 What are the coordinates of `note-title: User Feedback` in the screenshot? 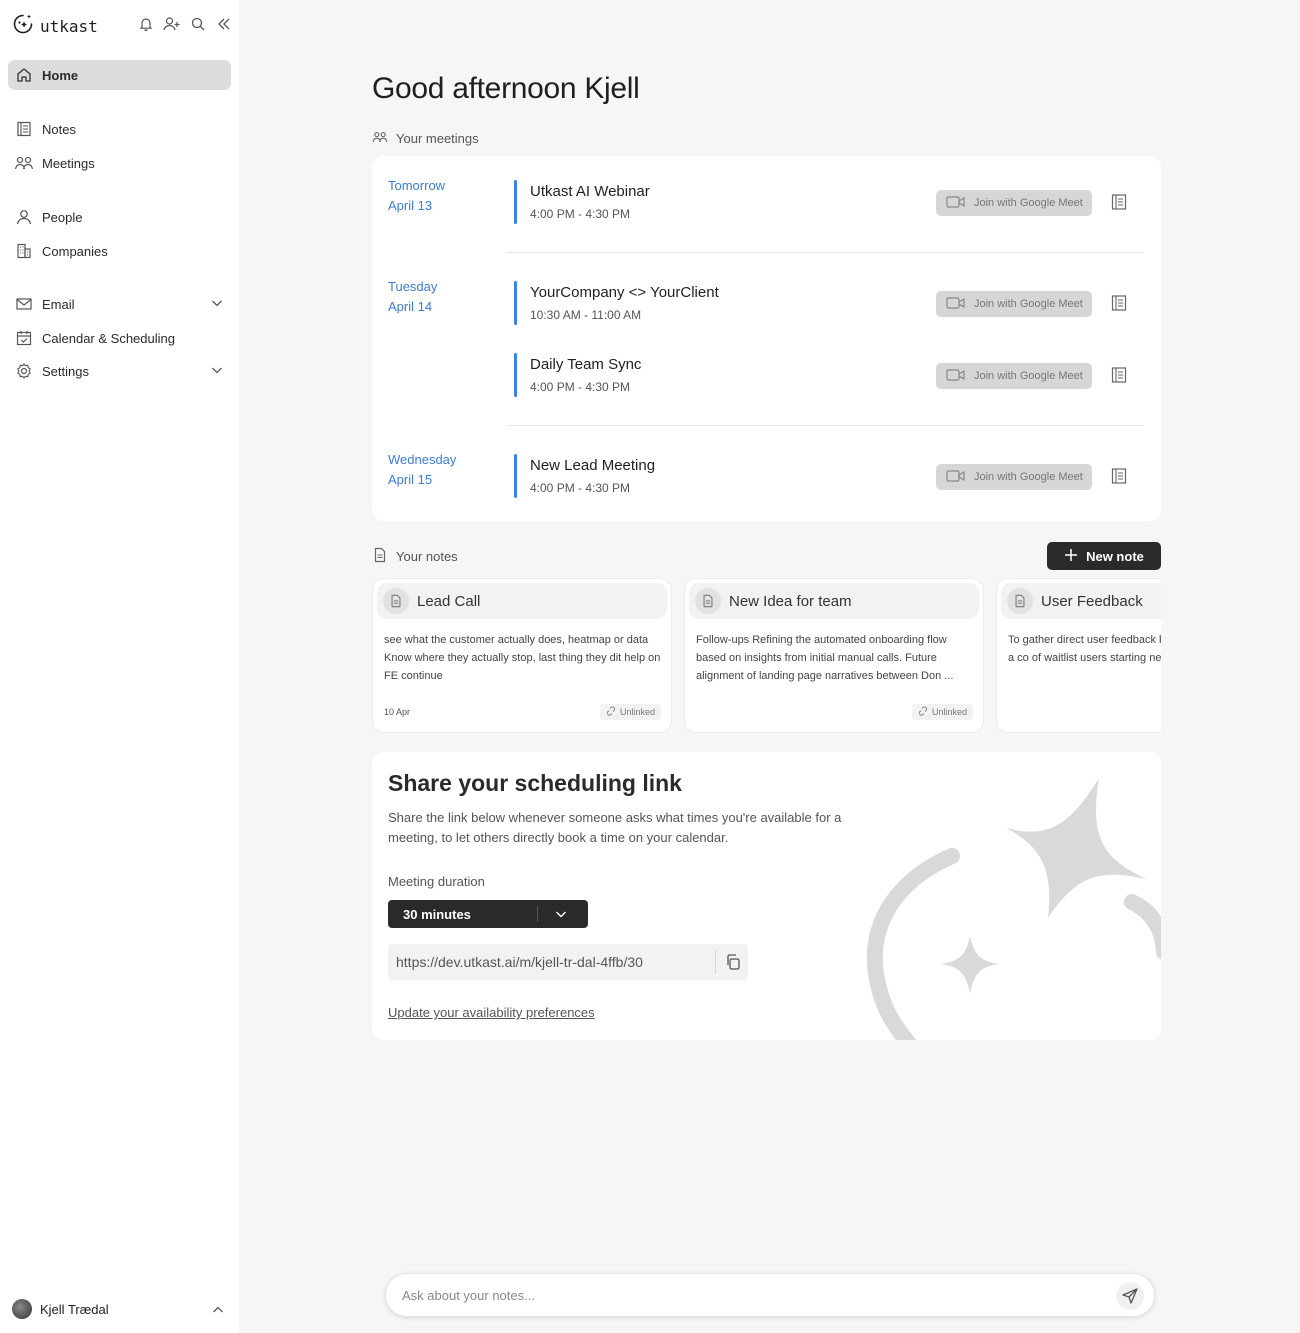 It's located at (1092, 601).